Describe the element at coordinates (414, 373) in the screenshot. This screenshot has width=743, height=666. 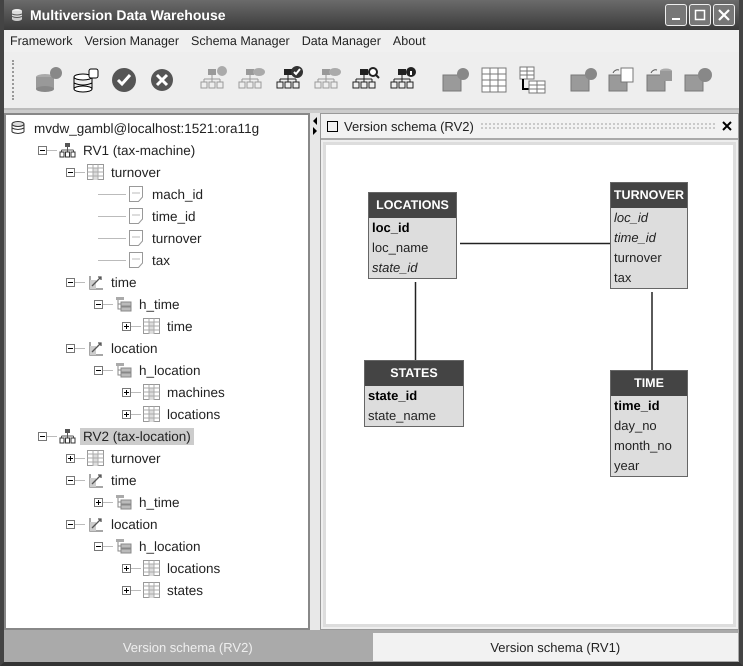
I see `entity-name: STATES` at that location.